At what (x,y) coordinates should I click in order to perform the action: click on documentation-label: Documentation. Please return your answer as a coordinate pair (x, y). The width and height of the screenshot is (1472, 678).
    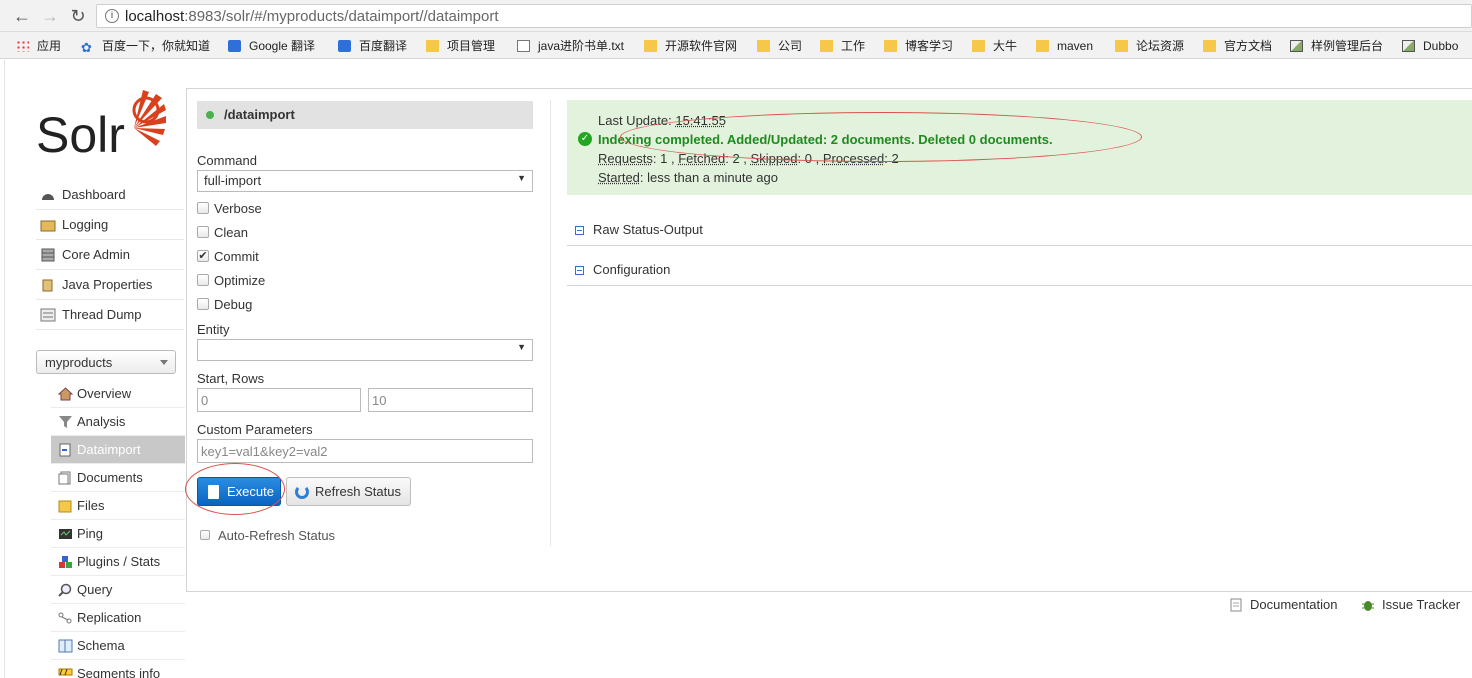
    Looking at the image, I should click on (1294, 604).